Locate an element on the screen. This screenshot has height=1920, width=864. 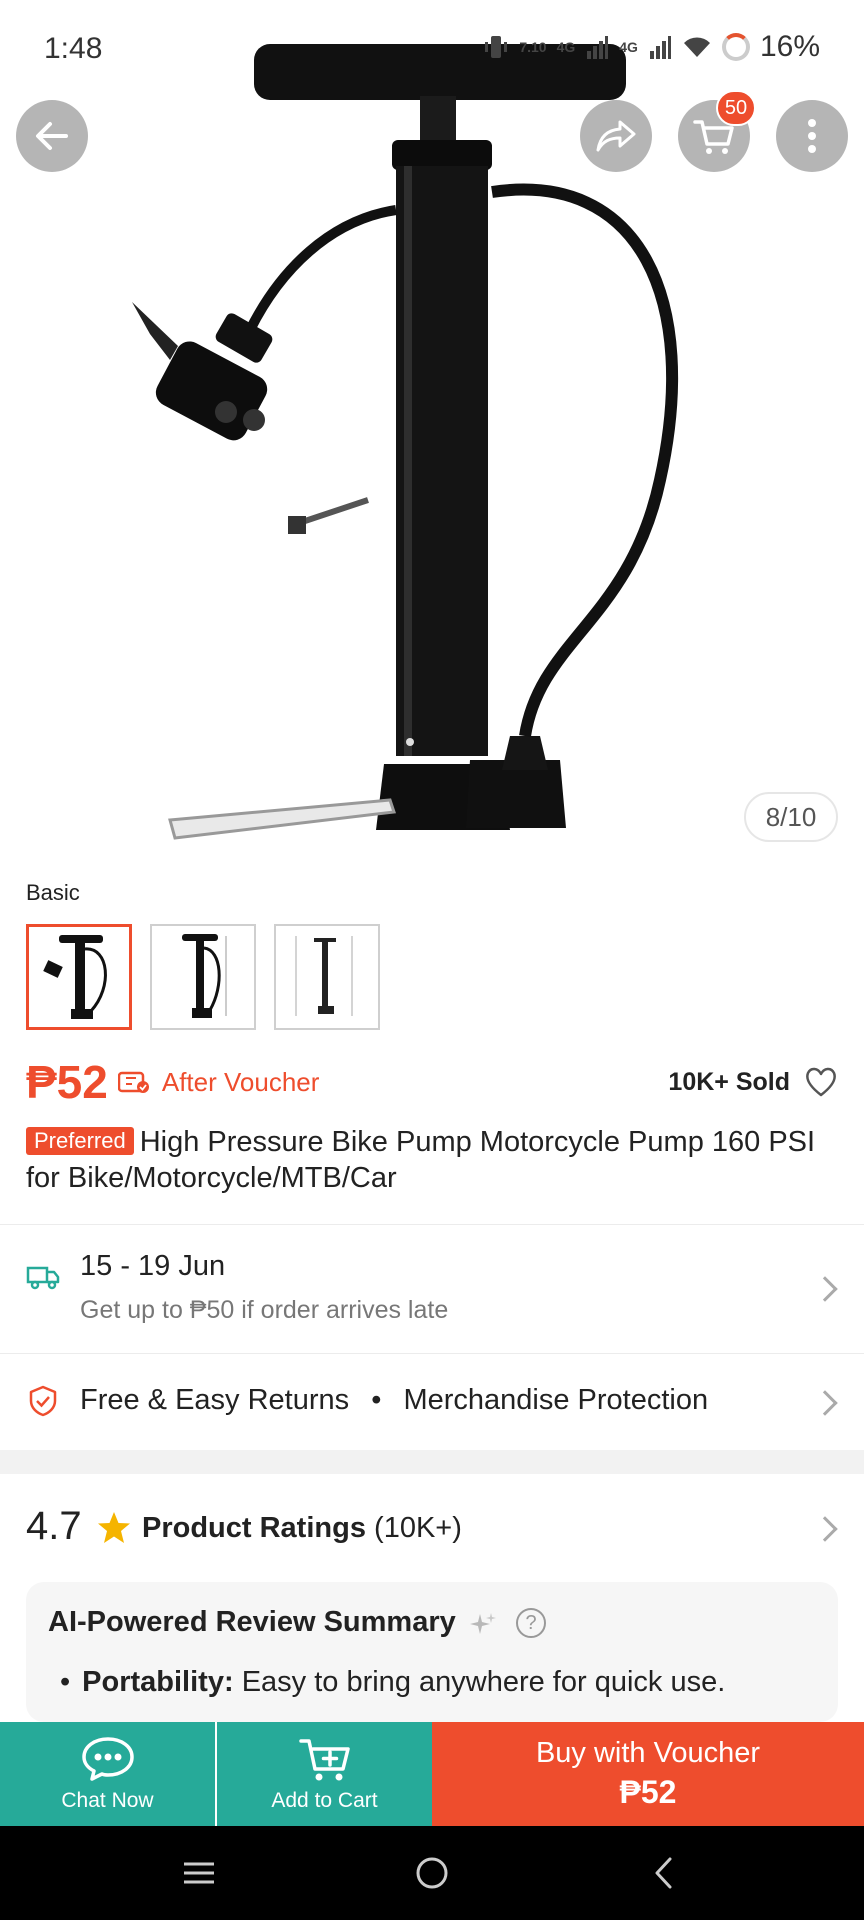
vibrate-icon is located at coordinates (496, 47).